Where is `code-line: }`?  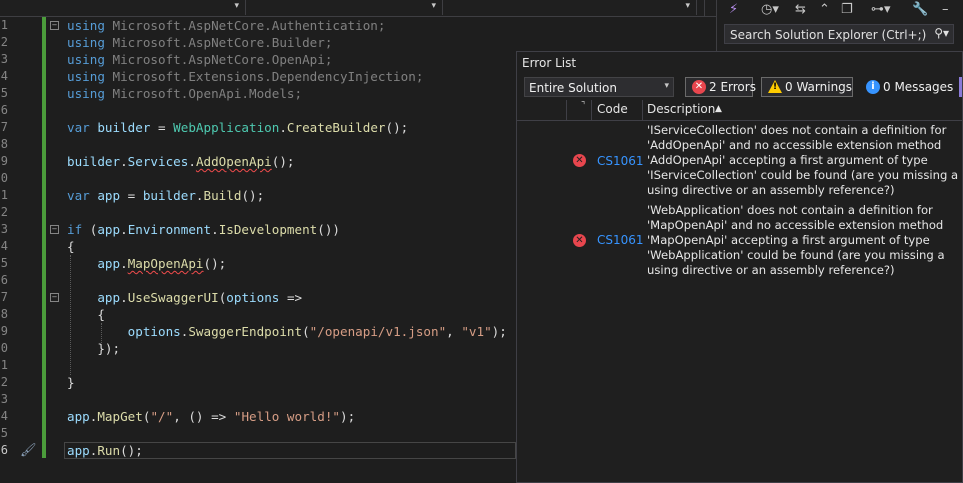 code-line: } is located at coordinates (71, 382).